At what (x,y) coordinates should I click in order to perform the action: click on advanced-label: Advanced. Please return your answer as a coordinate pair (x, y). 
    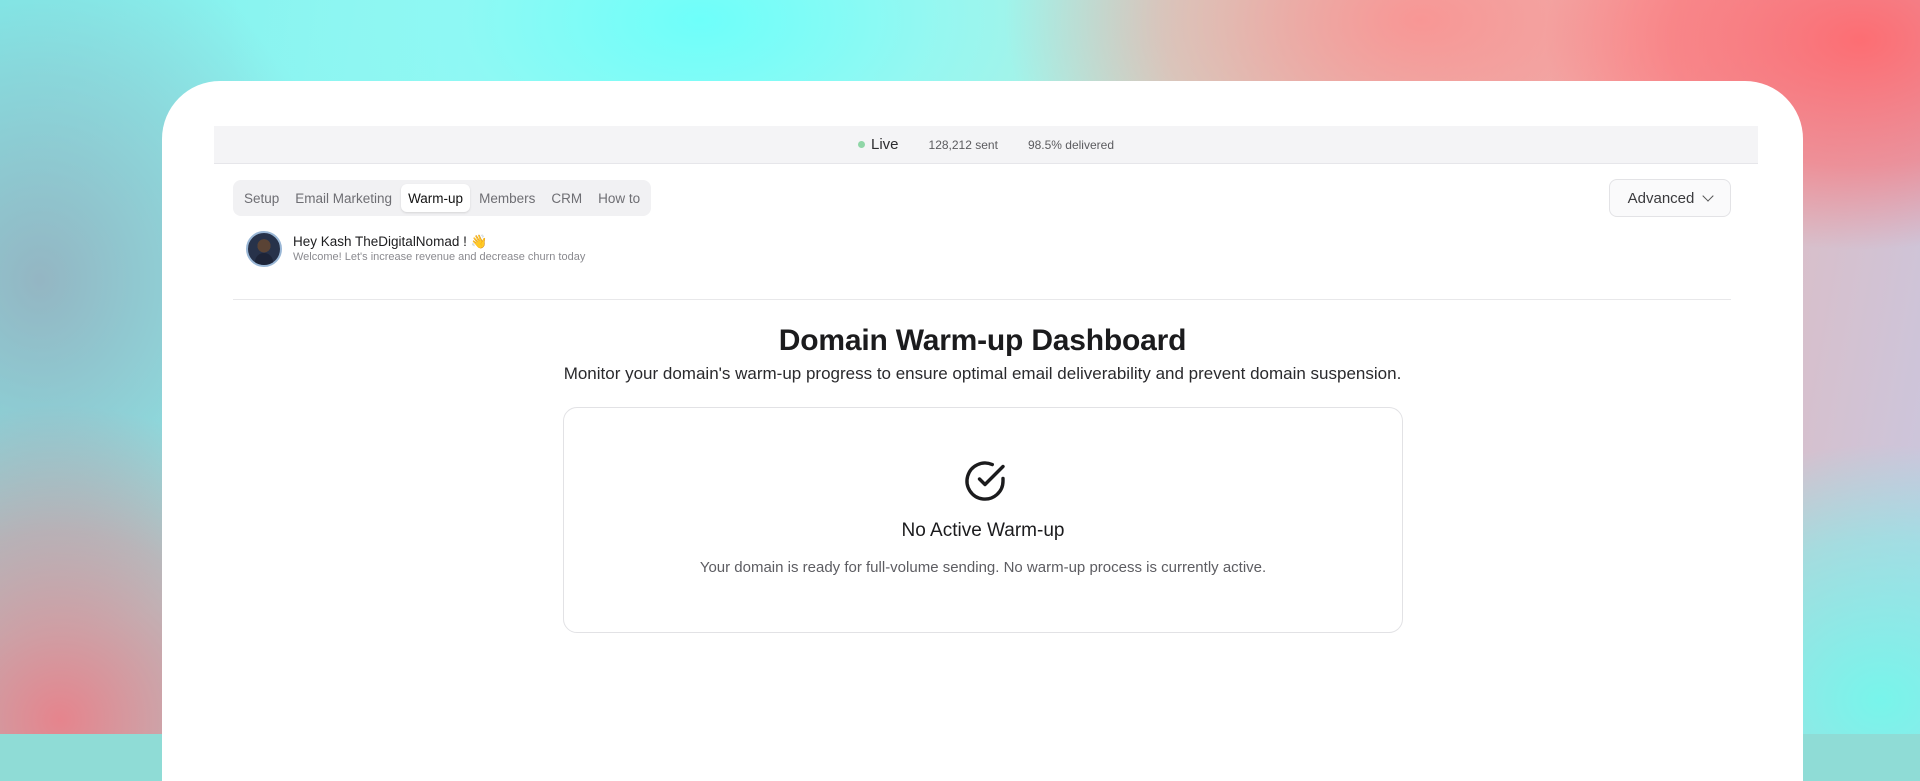
    Looking at the image, I should click on (1661, 198).